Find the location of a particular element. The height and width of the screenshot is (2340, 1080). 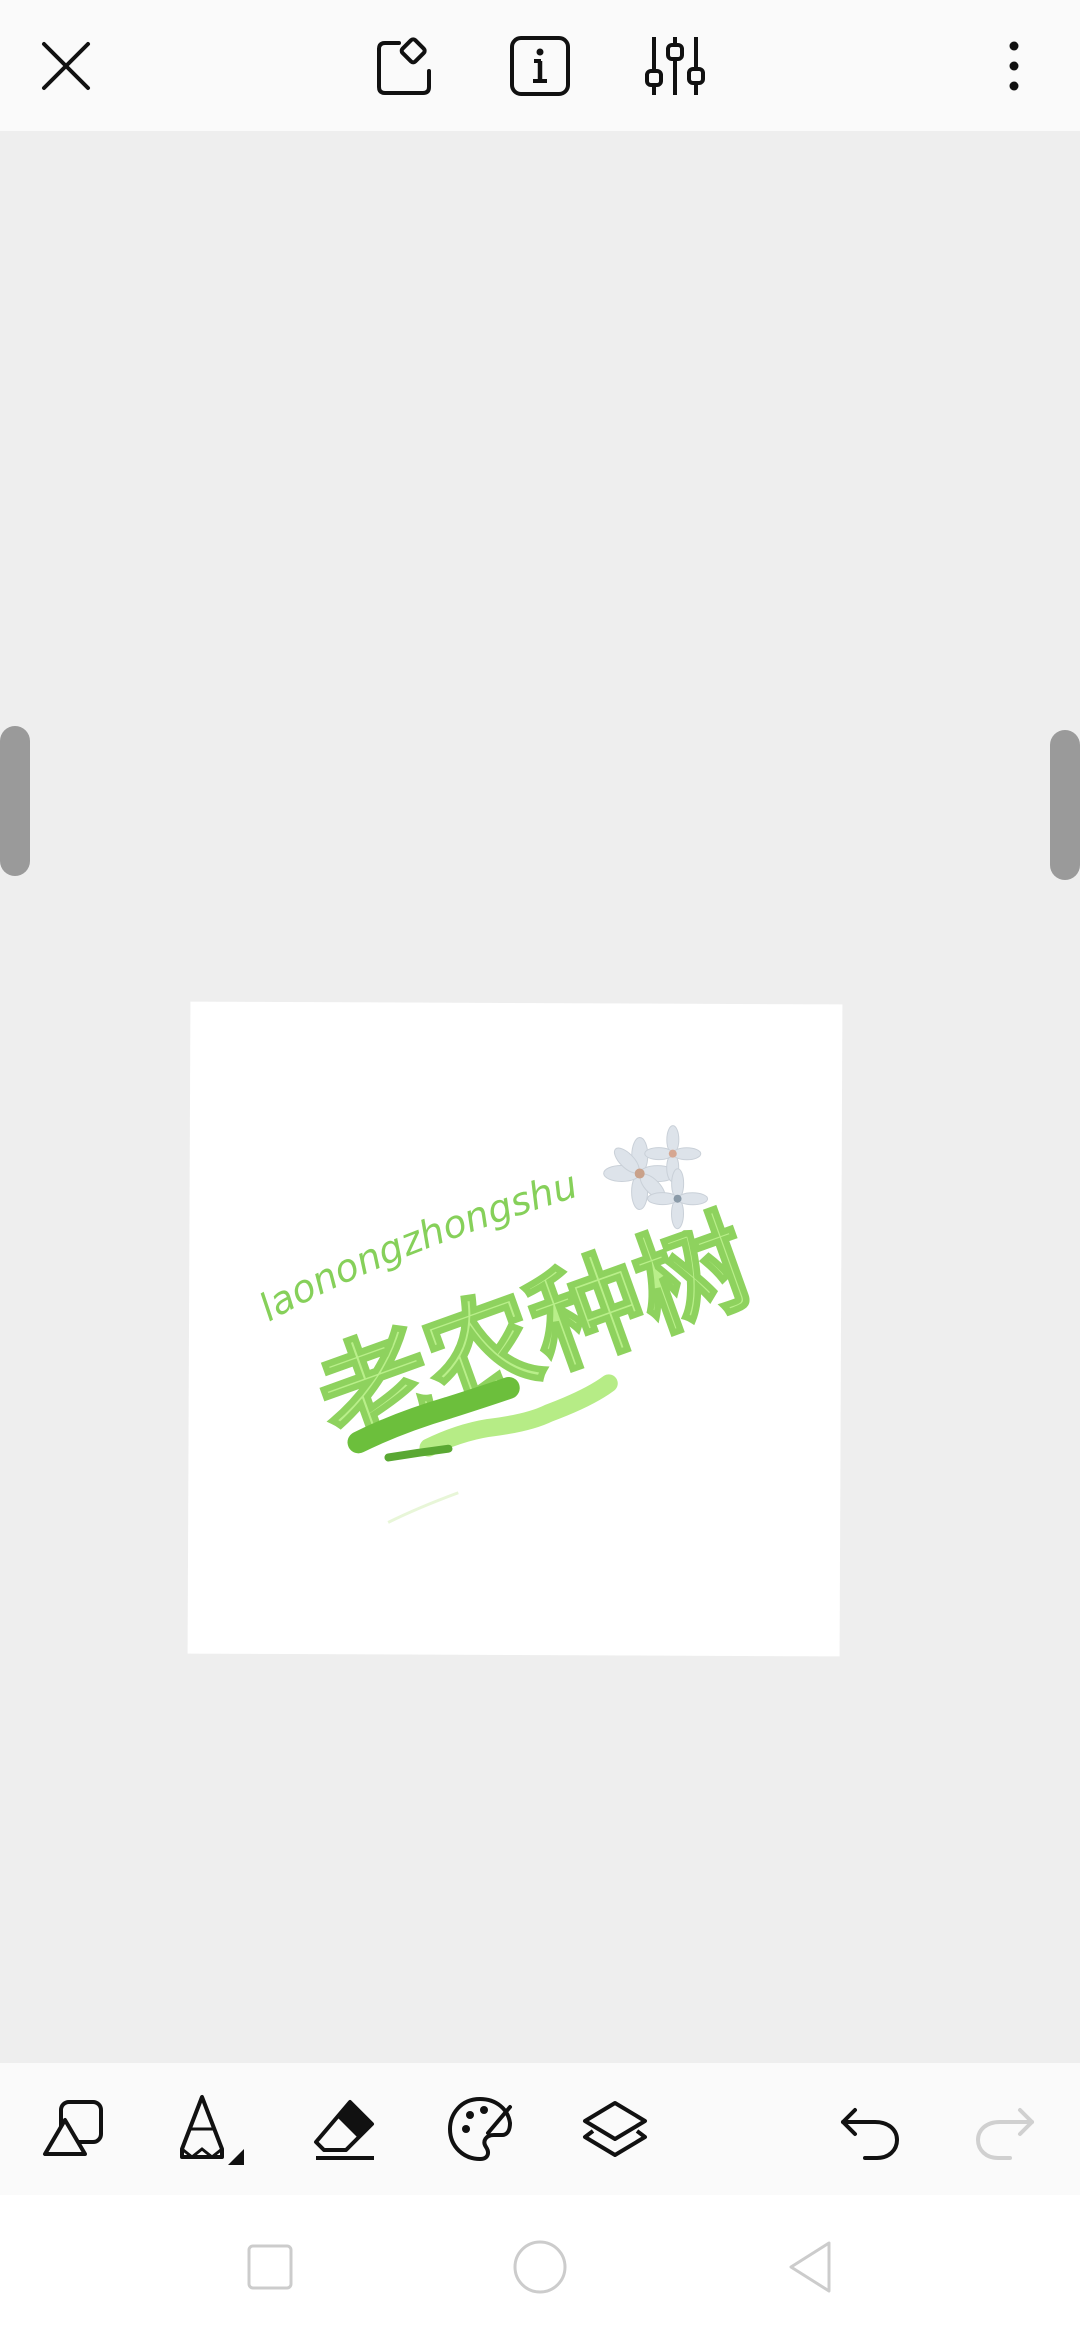

pencil-icon is located at coordinates (212, 2130).